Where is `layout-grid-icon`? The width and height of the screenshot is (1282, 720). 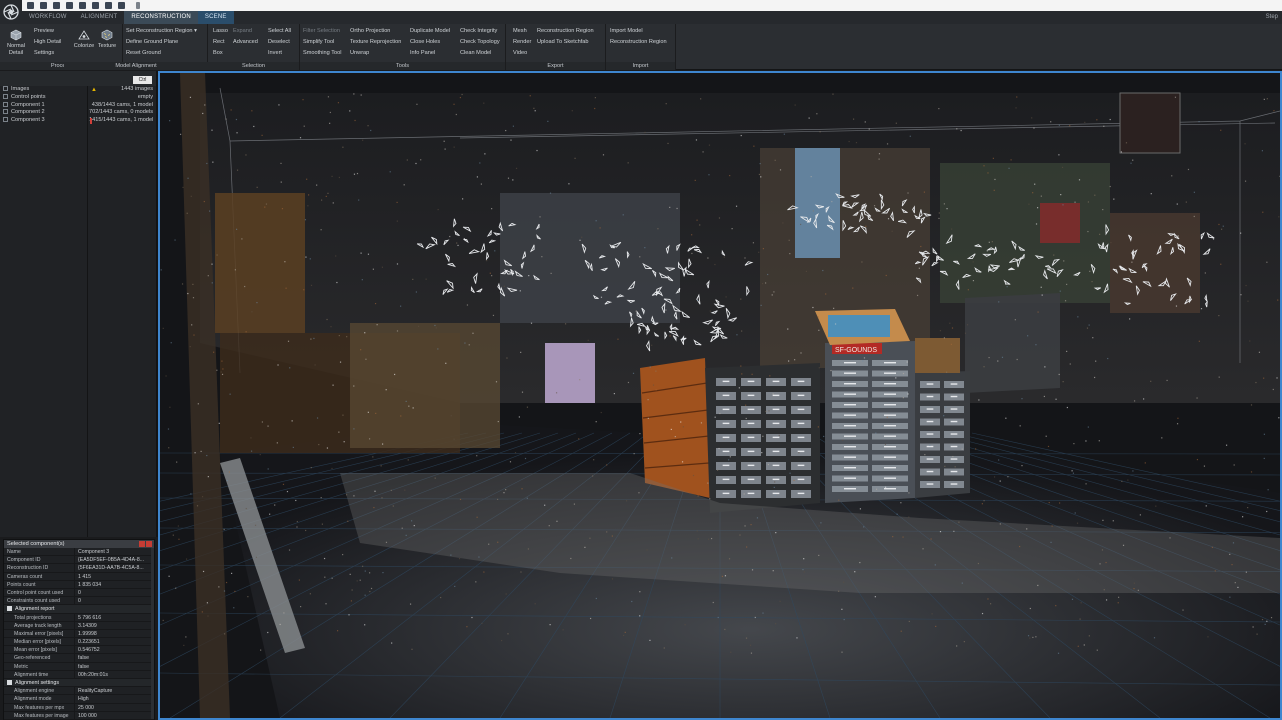 layout-grid-icon is located at coordinates (95, 5).